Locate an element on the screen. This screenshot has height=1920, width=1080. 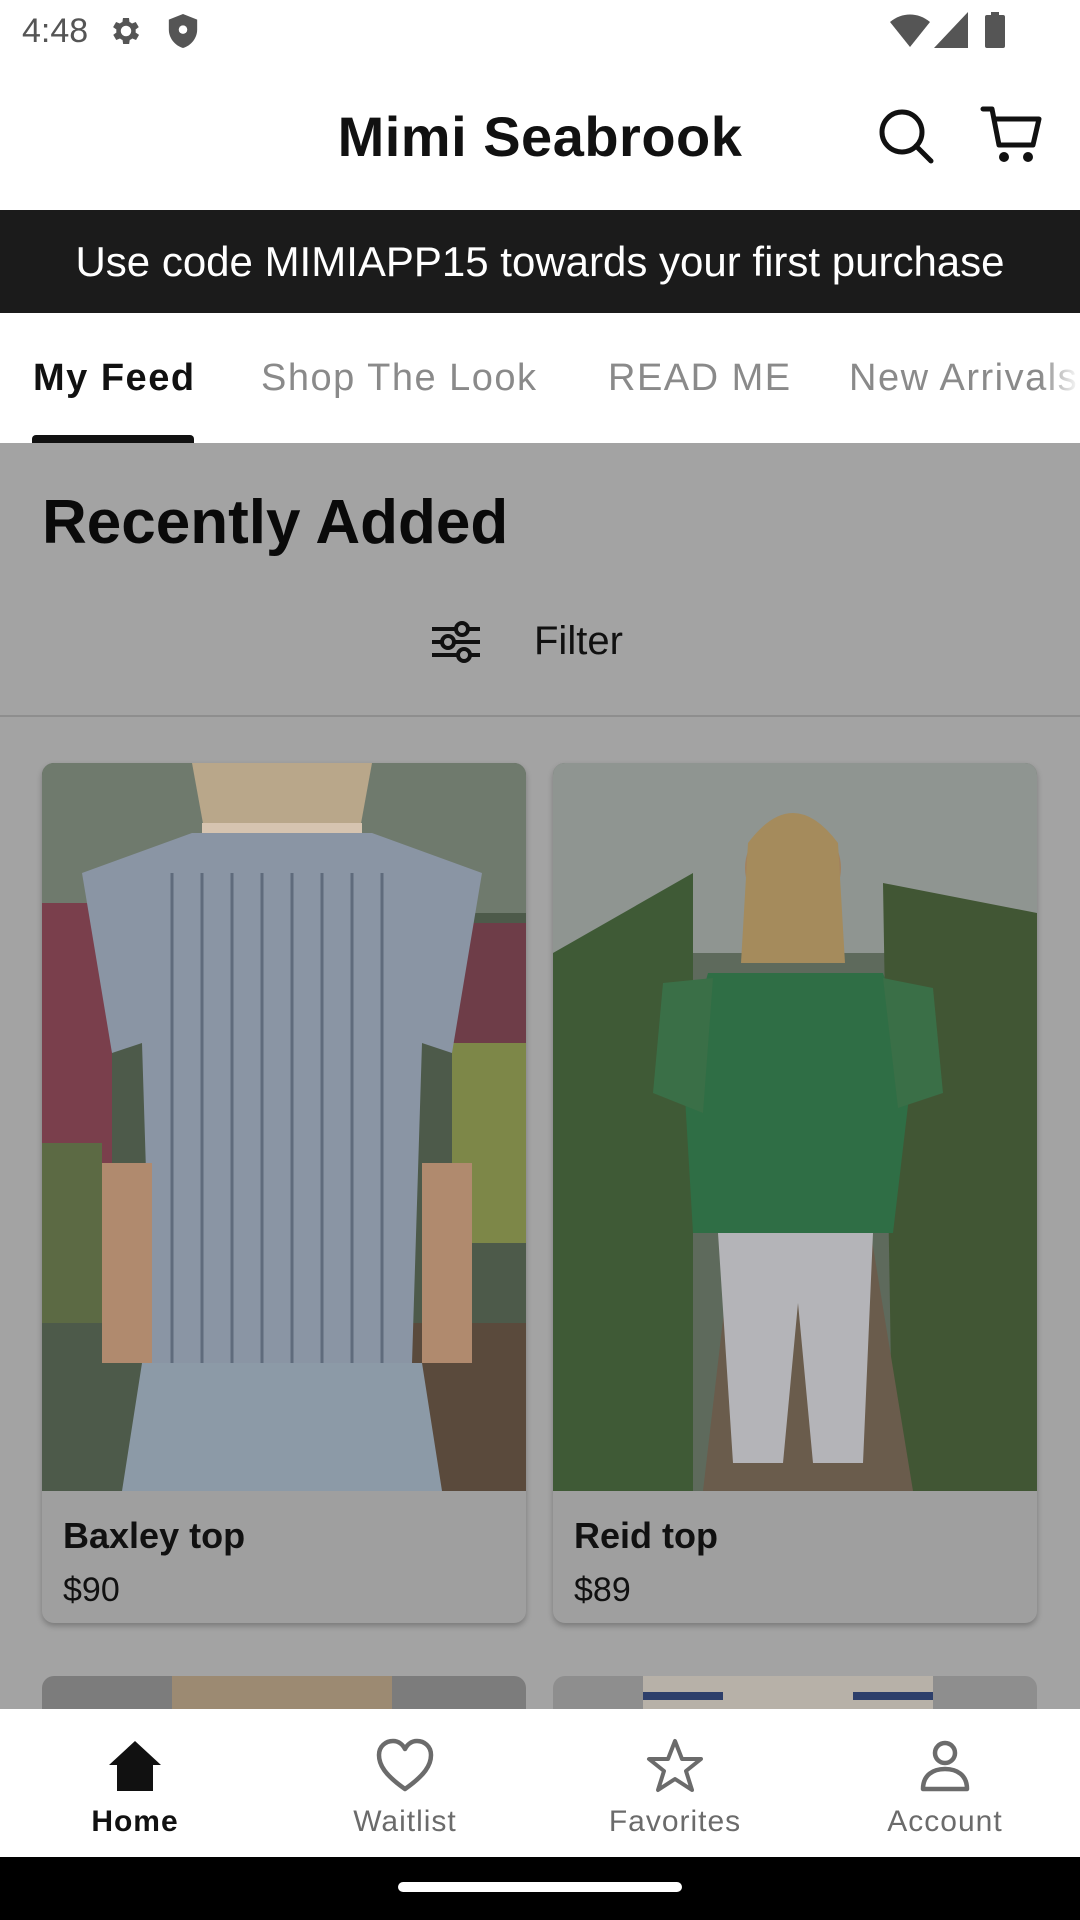
status-bar: 4:48 is located at coordinates (540, 32).